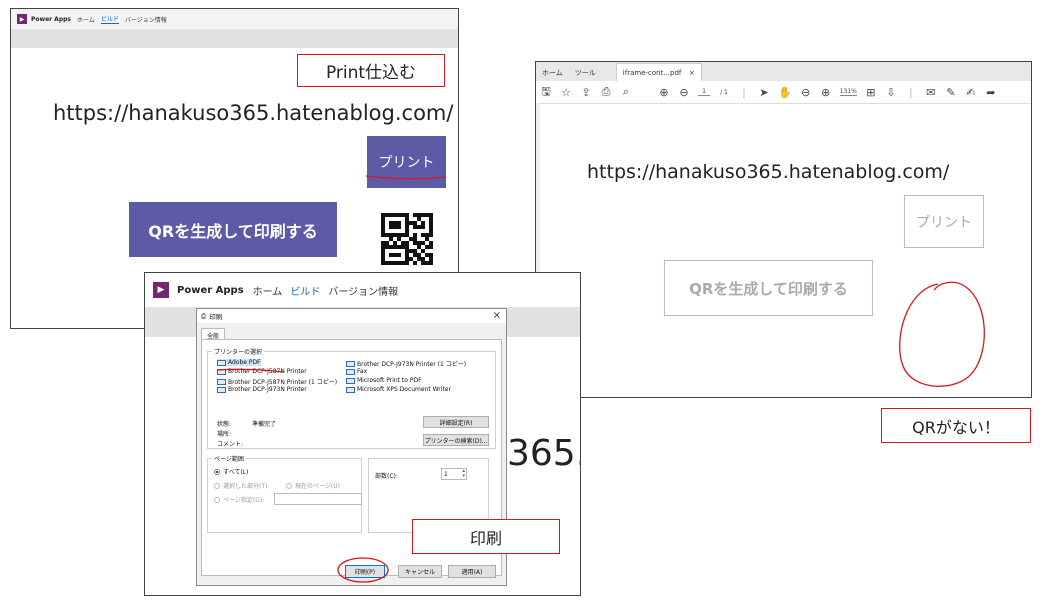 The height and width of the screenshot is (606, 1042). What do you see at coordinates (768, 172) in the screenshot?
I see `pdf-url-label: https://hanakuso365.hatenablog.com/` at bounding box center [768, 172].